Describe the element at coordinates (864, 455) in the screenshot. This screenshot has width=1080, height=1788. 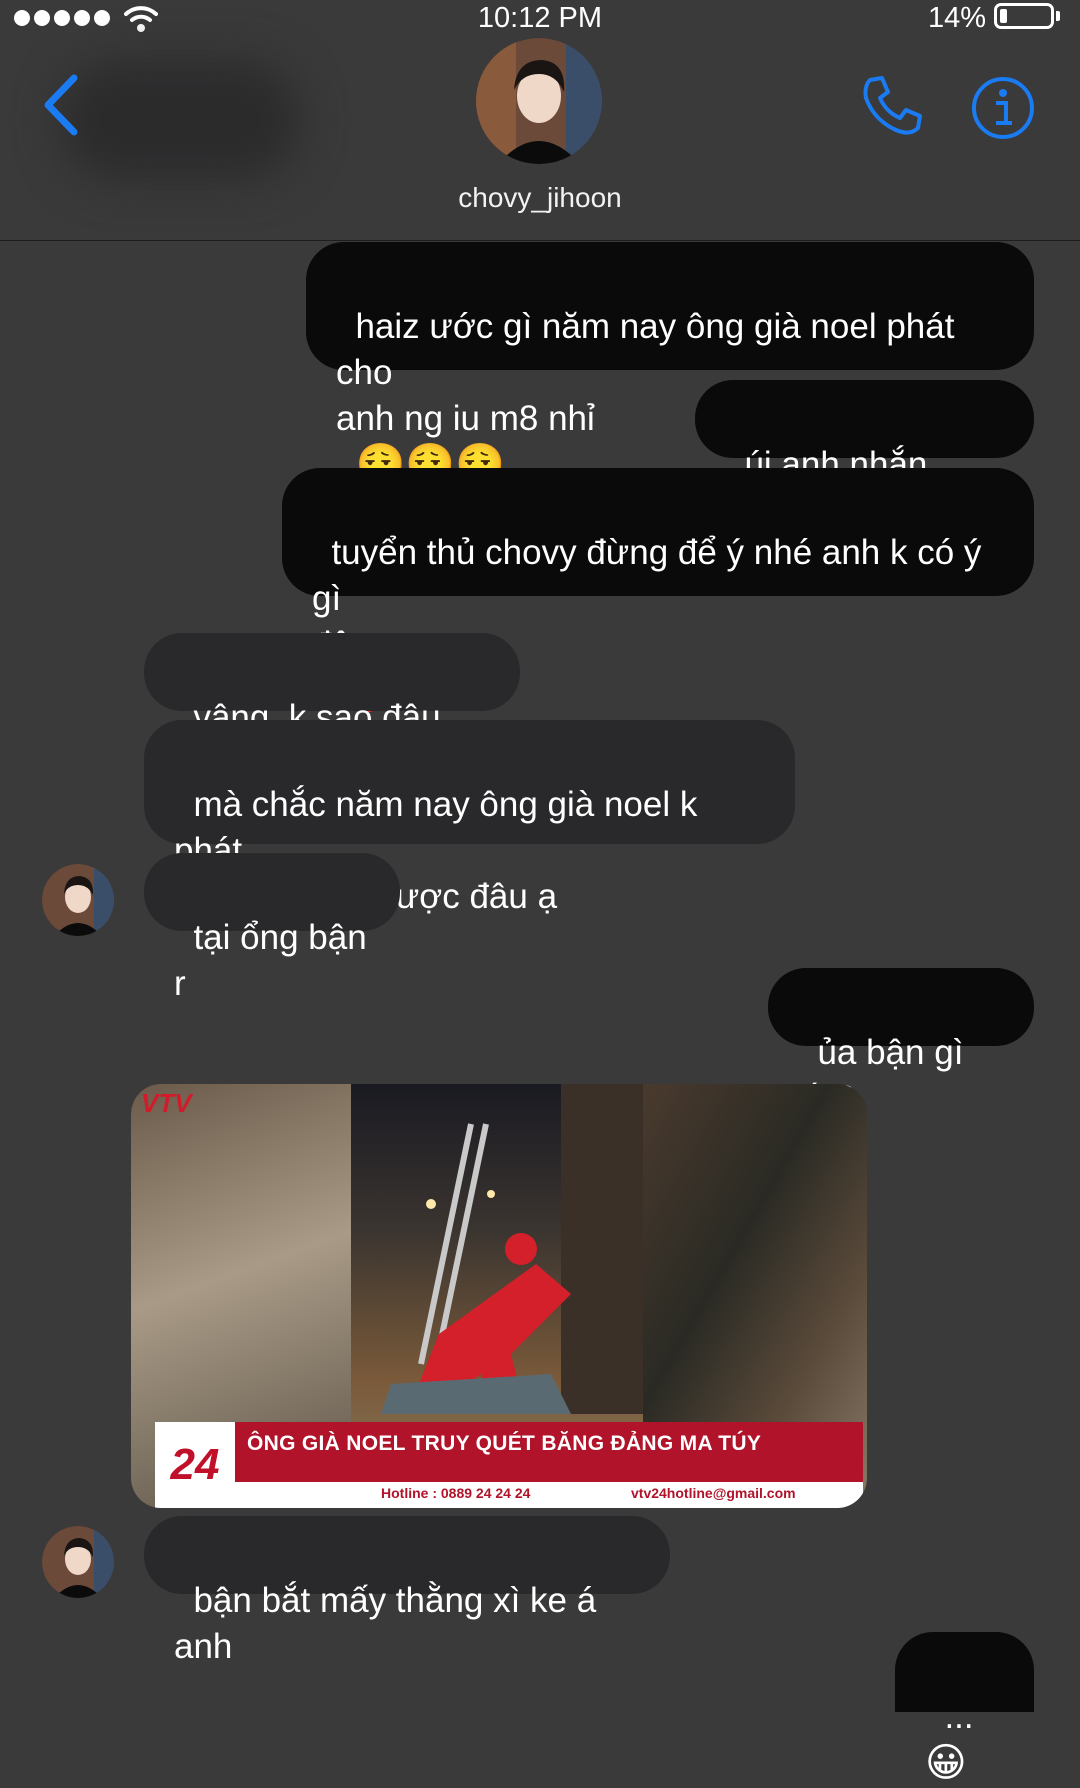
I see `message-bubble-sent: úi anh nhắn nhầm` at that location.